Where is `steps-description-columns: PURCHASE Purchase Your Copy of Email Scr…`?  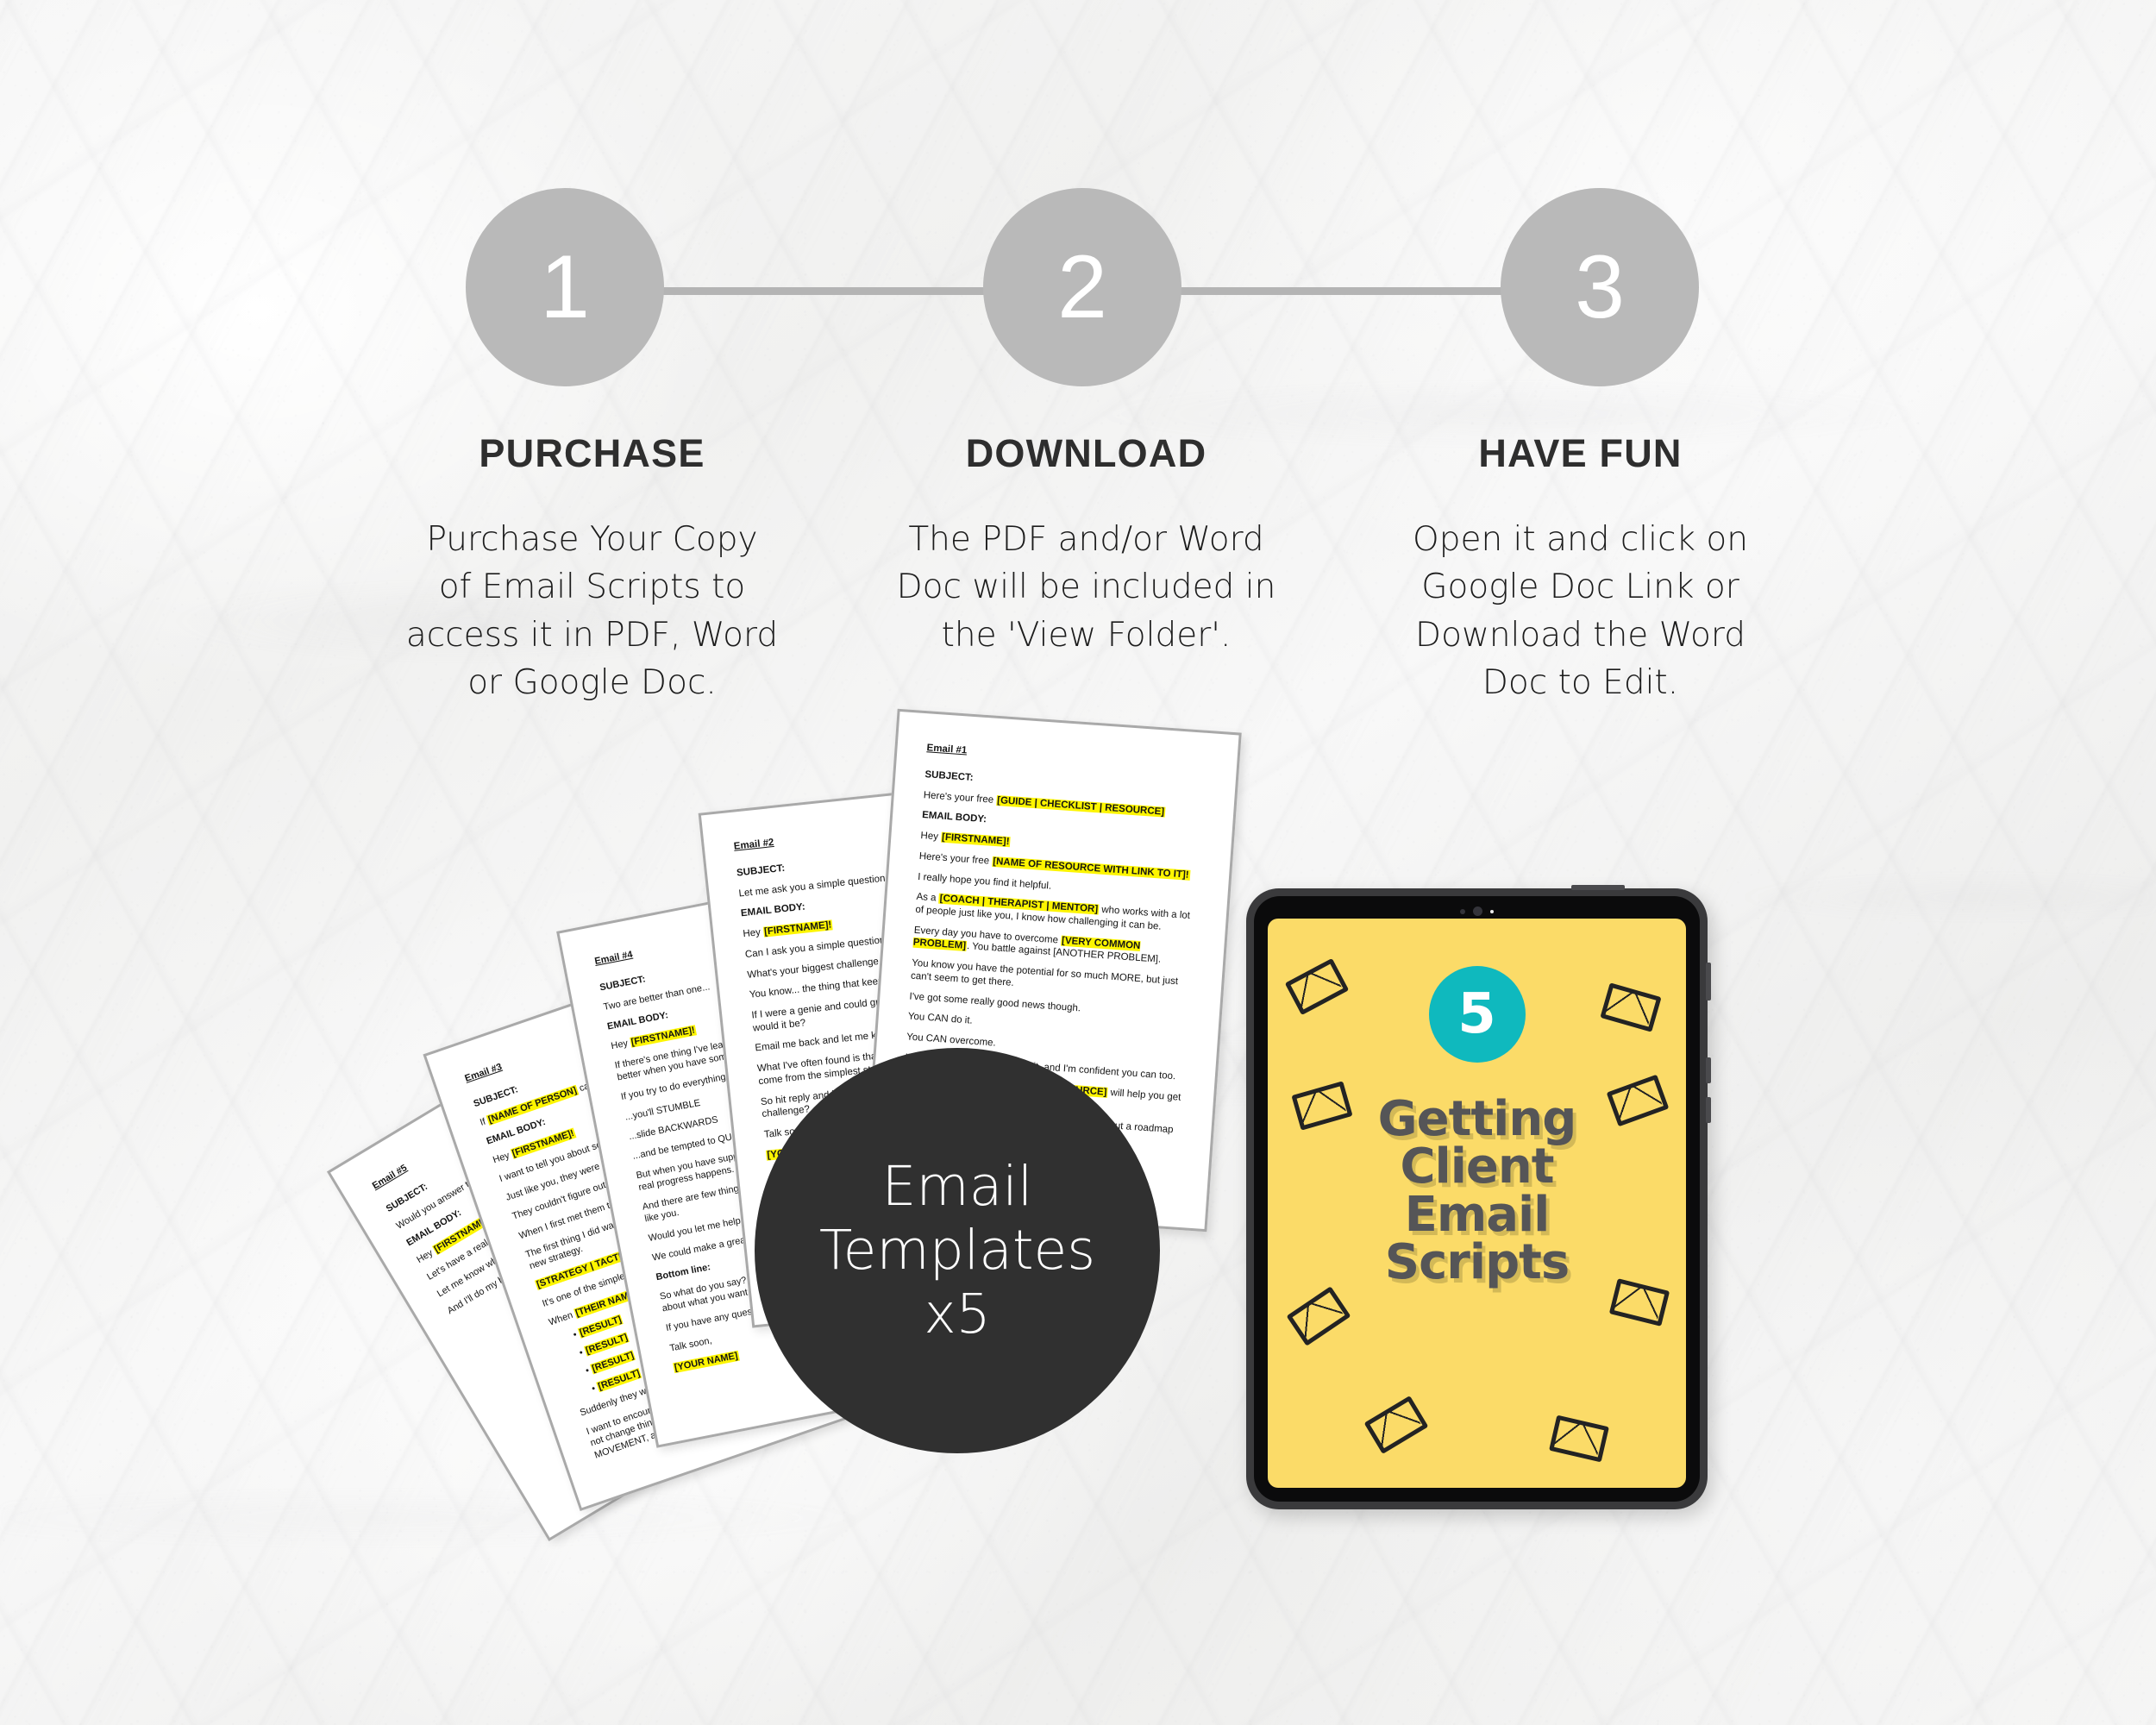 steps-description-columns: PURCHASE Purchase Your Copy of Email Scr… is located at coordinates (1086, 569).